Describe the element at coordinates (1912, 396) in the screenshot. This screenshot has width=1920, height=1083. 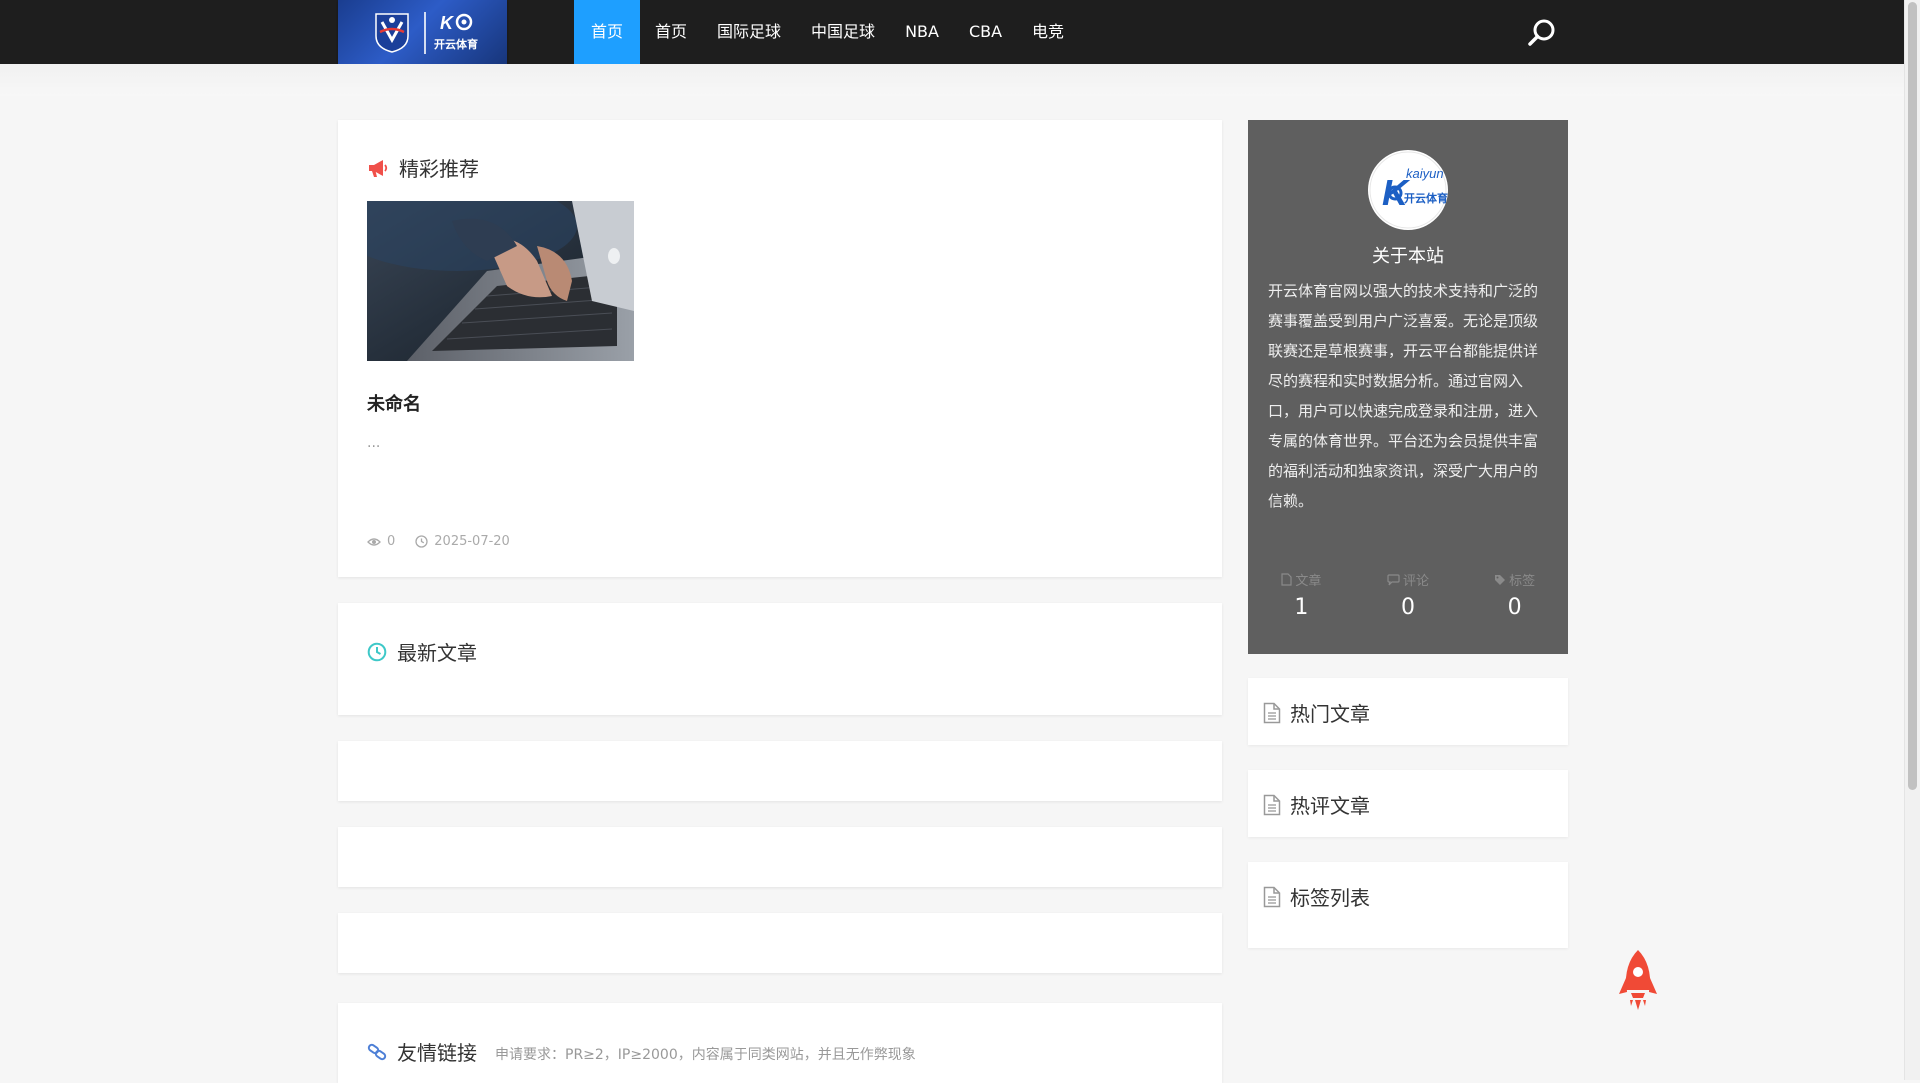
I see `scrollbar-thumb` at that location.